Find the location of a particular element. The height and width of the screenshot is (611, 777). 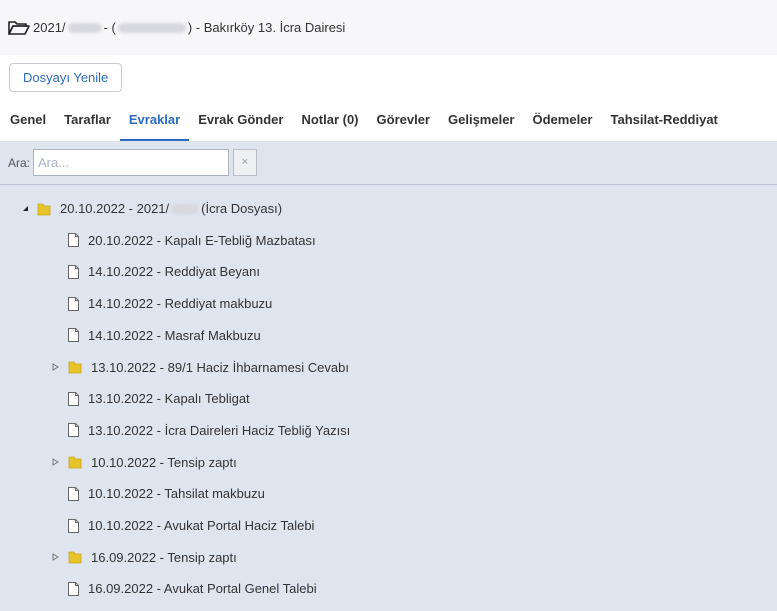

tree-file-node: 20.10.2022 - Kapalı E-Tebliğ Mazbatası is located at coordinates (183, 240).